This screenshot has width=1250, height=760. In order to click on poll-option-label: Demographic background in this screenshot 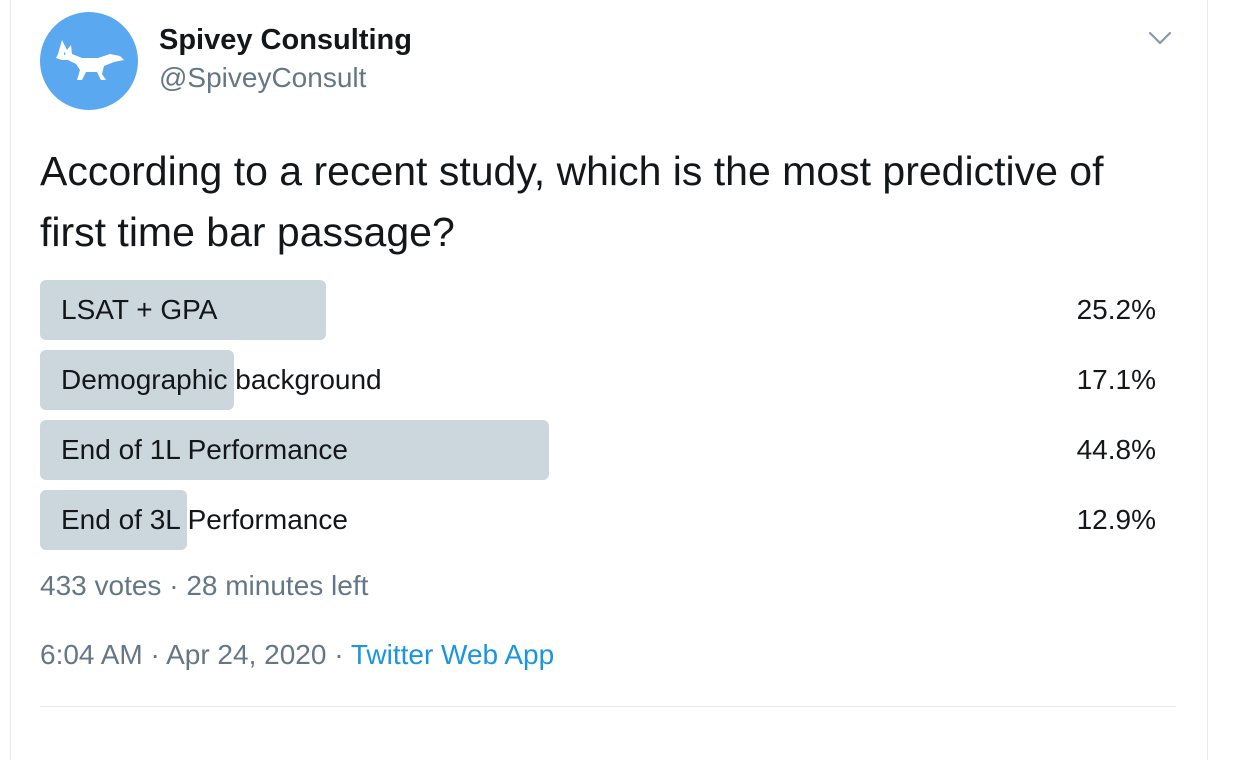, I will do `click(221, 379)`.